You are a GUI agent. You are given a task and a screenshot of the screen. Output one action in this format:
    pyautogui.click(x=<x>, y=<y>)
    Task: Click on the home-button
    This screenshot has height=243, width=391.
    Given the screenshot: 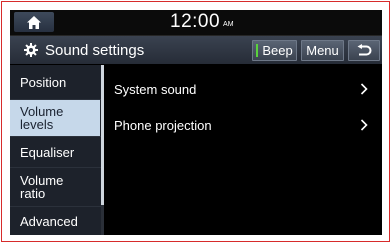 What is the action you would take?
    pyautogui.click(x=34, y=22)
    